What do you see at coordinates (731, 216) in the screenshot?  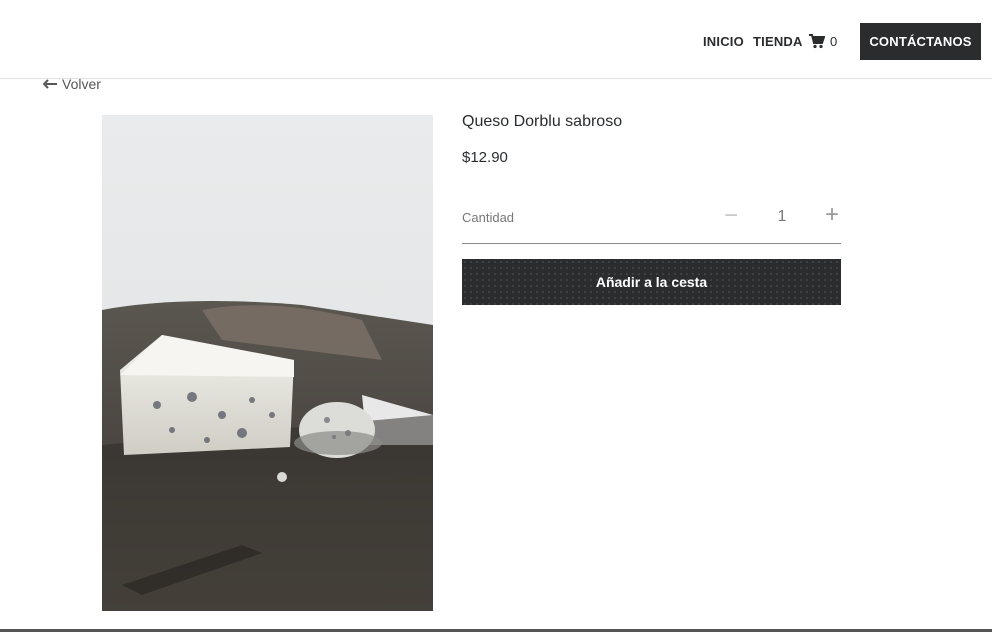 I see `quantity-decrease-button: −` at bounding box center [731, 216].